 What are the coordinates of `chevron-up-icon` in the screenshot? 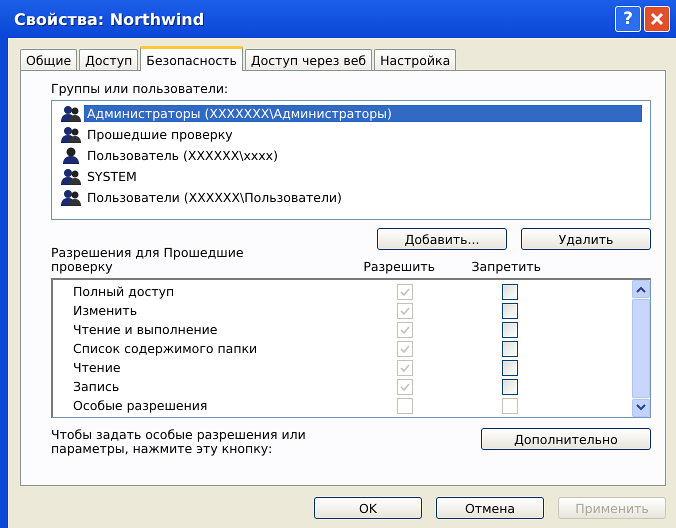 It's located at (641, 289).